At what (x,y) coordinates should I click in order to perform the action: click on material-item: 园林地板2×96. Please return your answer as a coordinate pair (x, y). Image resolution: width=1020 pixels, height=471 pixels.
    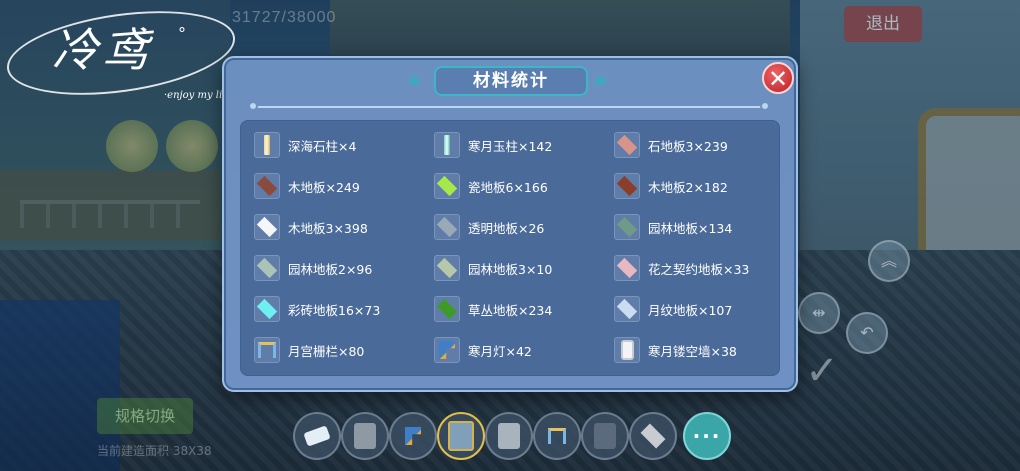
    Looking at the image, I should click on (342, 268).